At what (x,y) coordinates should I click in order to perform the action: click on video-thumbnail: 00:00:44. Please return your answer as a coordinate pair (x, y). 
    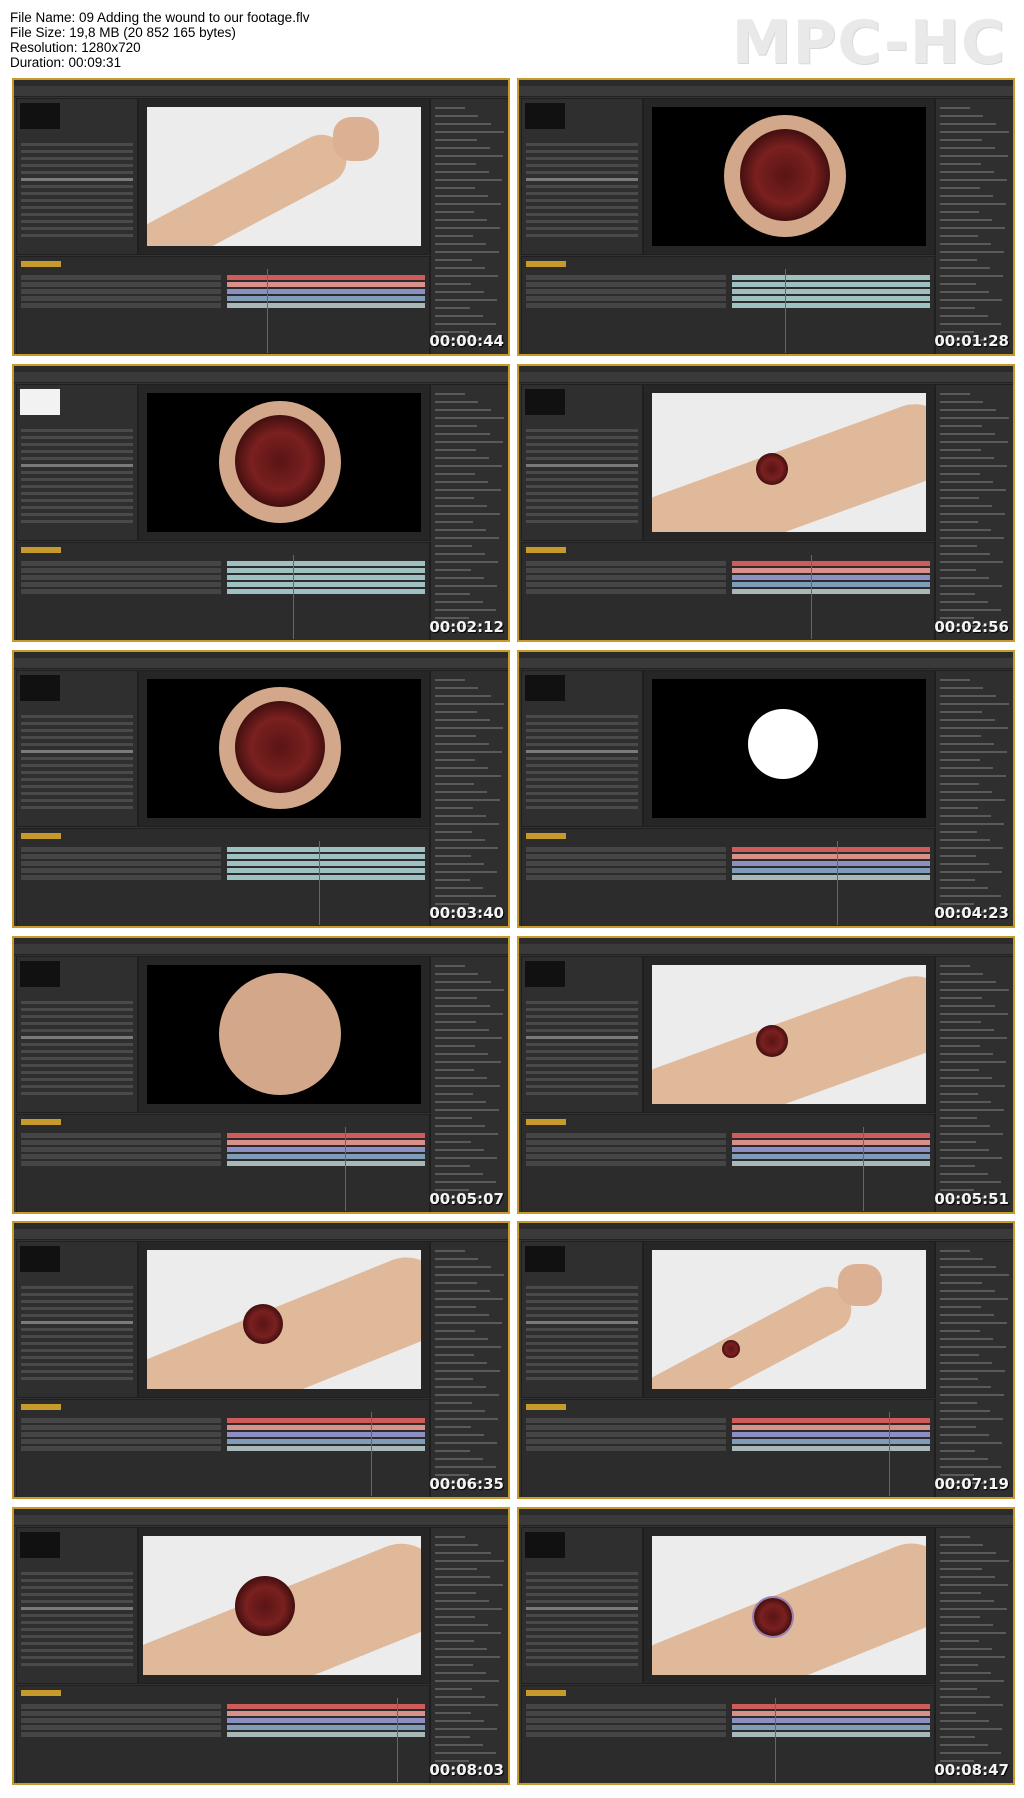
    Looking at the image, I should click on (261, 217).